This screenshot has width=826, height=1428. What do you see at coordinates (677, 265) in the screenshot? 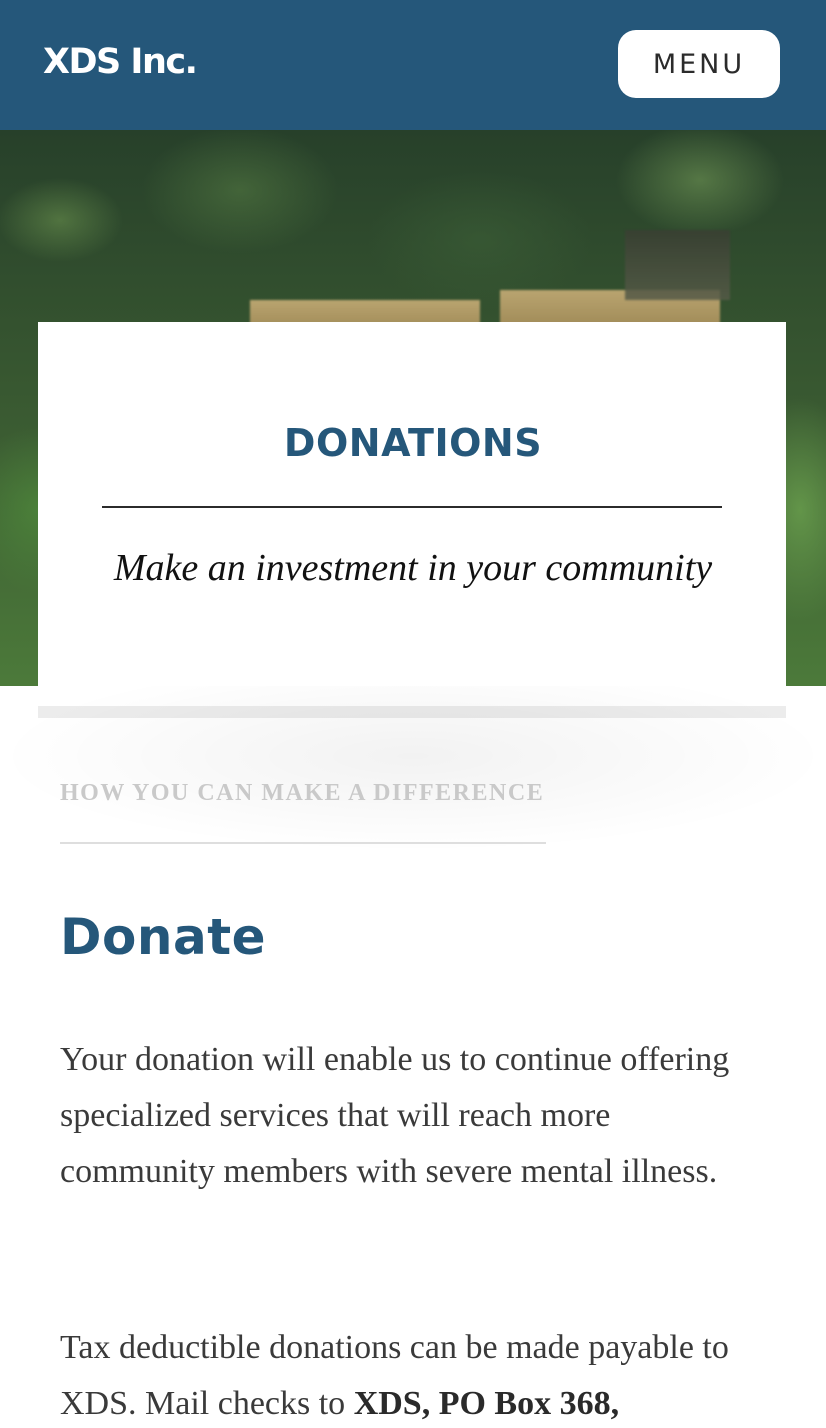
I see `hive-shape` at bounding box center [677, 265].